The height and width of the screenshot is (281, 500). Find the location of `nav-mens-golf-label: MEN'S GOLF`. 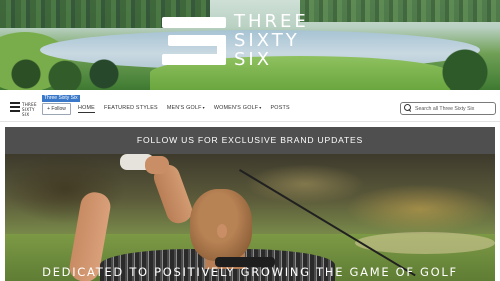

nav-mens-golf-label: MEN'S GOLF is located at coordinates (184, 108).